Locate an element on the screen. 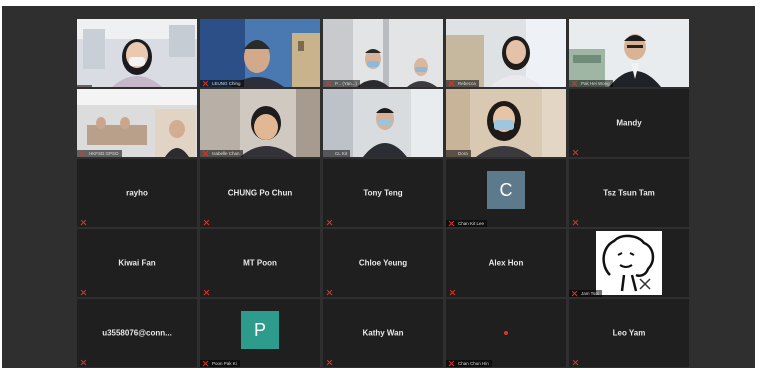  participant-name: Kiwai Fan is located at coordinates (137, 263).